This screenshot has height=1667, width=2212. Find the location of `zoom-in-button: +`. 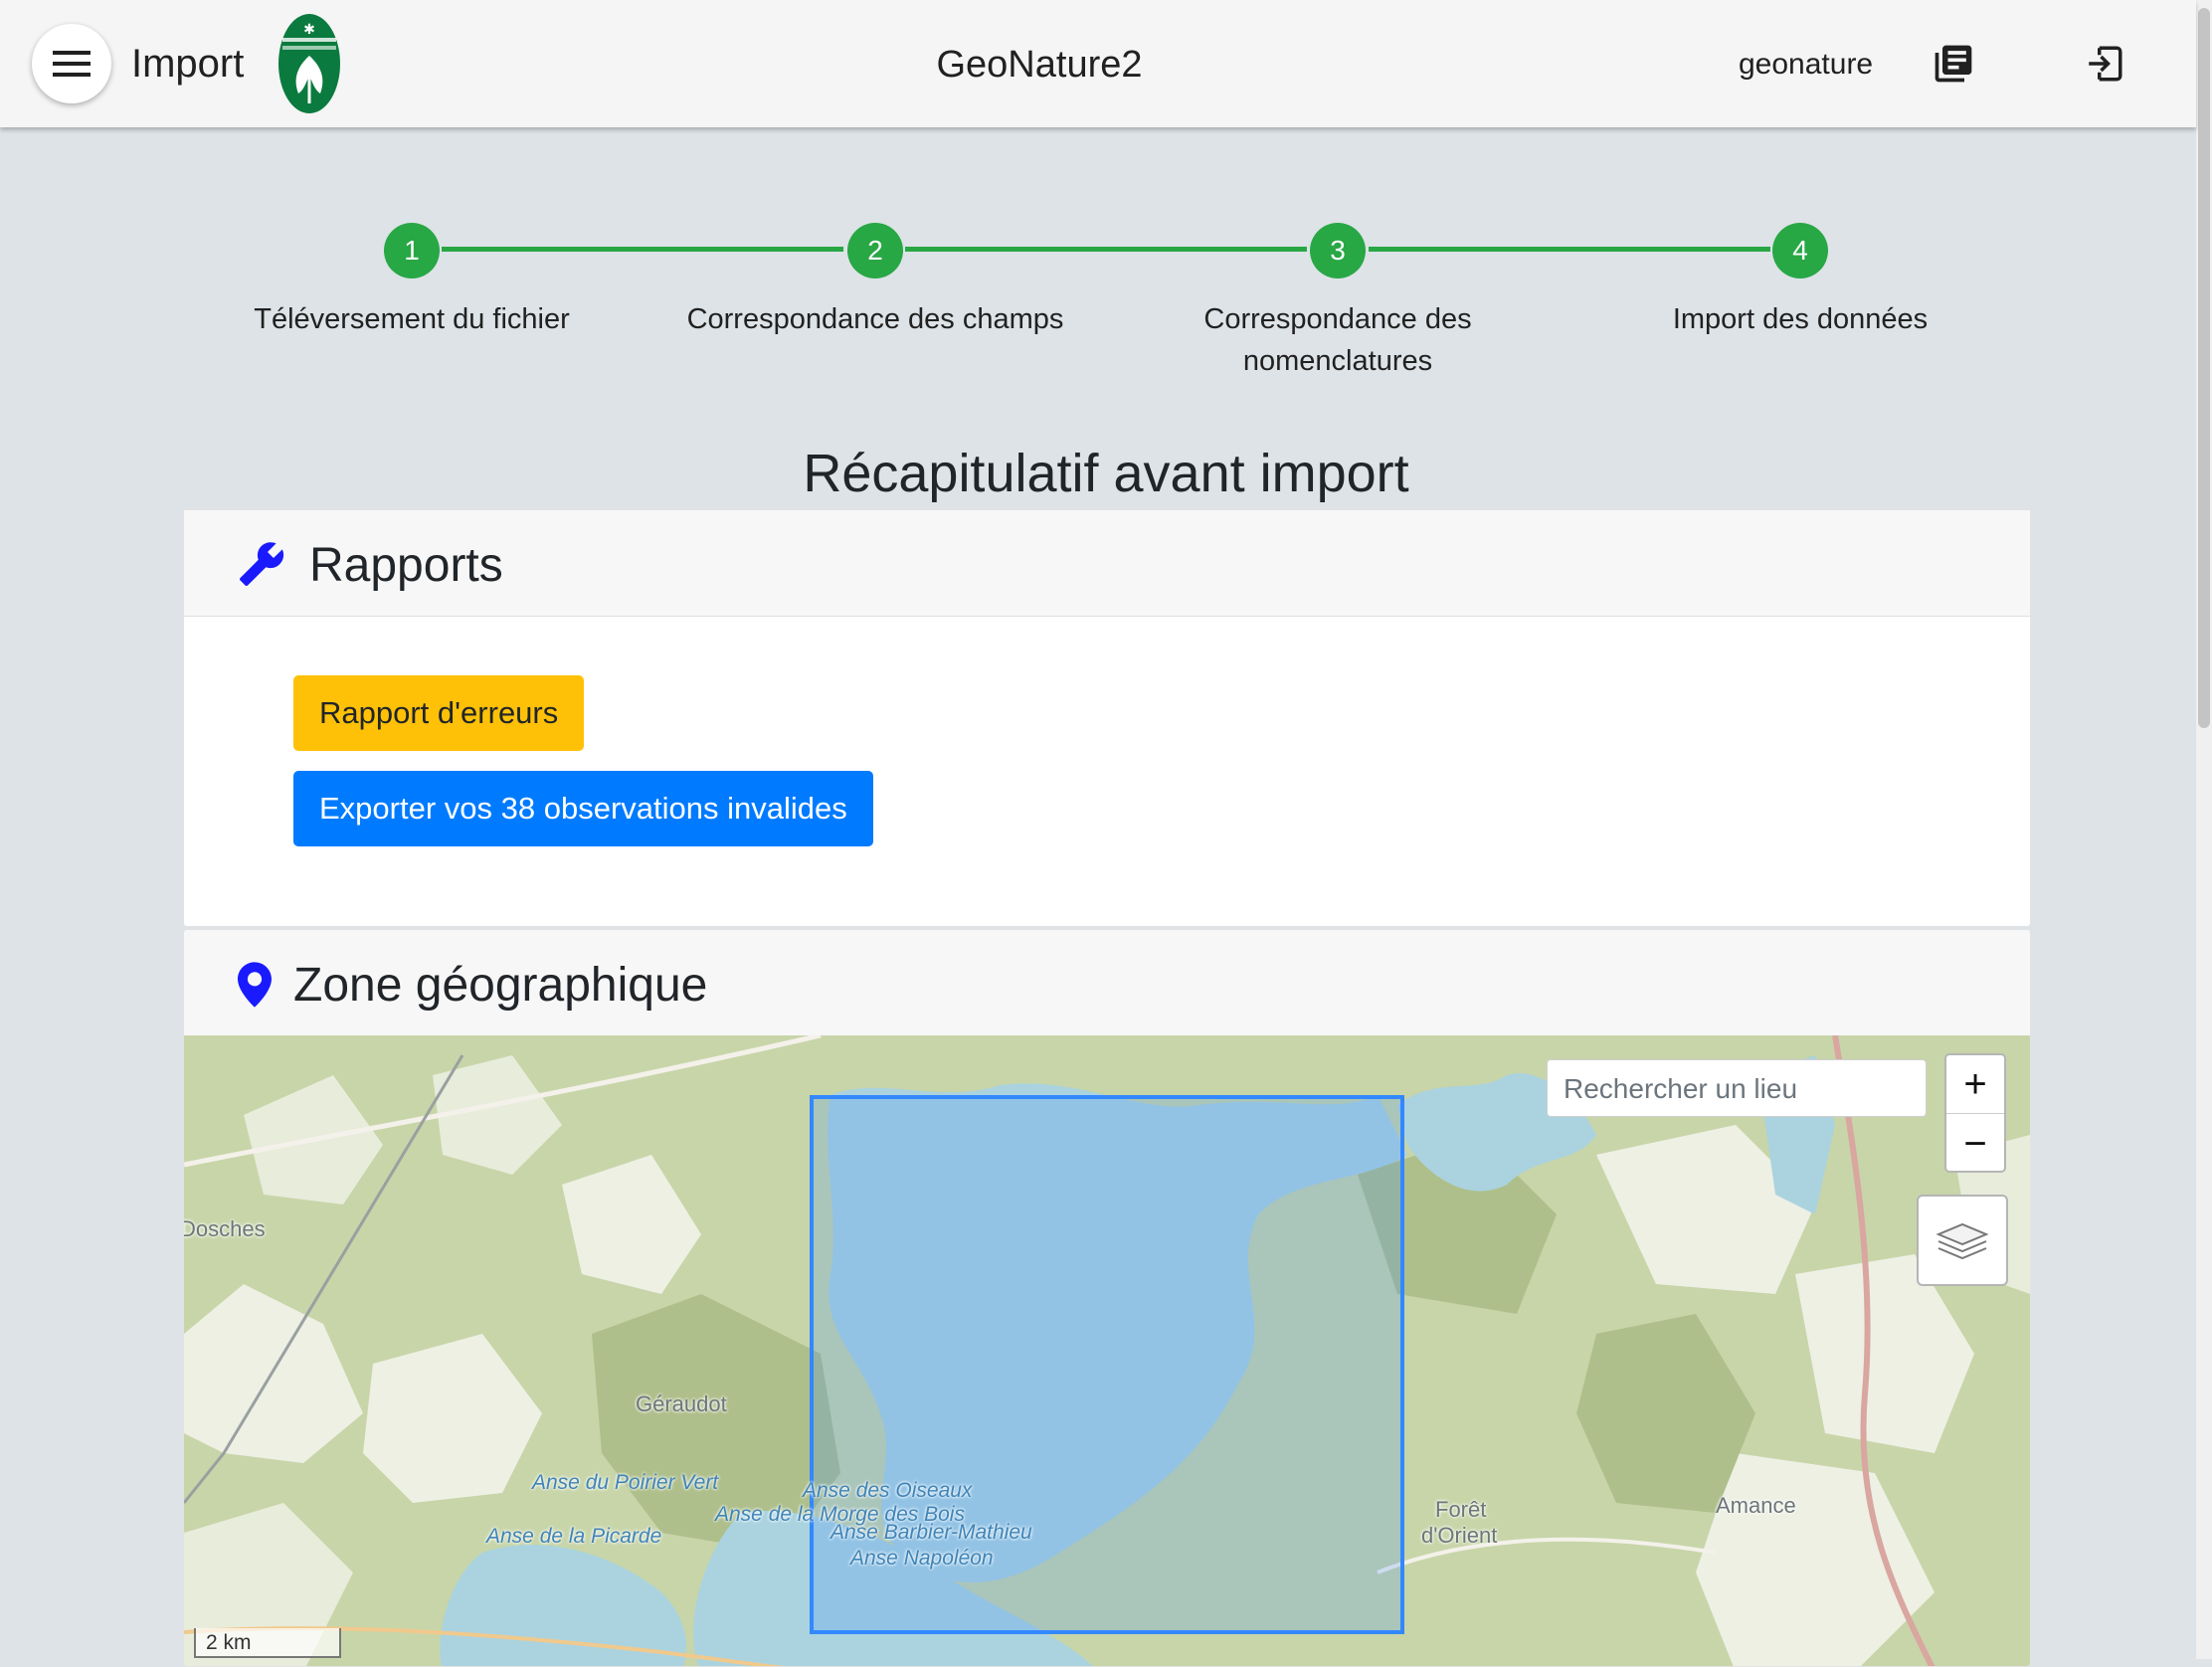

zoom-in-button: + is located at coordinates (1975, 1084).